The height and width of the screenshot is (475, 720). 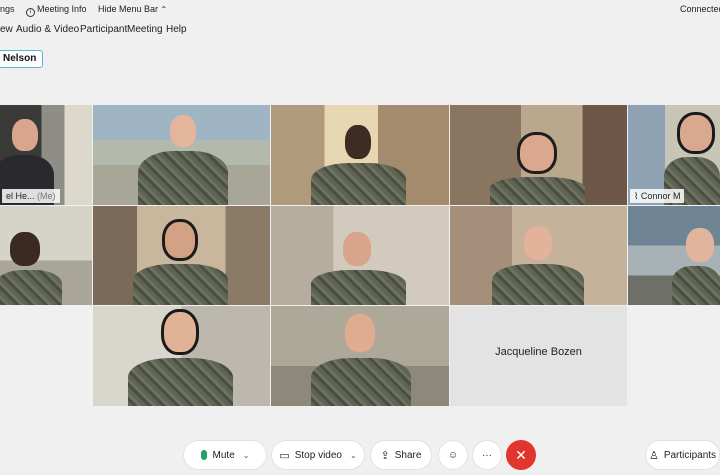 What do you see at coordinates (30, 12) in the screenshot?
I see `info-icon: i` at bounding box center [30, 12].